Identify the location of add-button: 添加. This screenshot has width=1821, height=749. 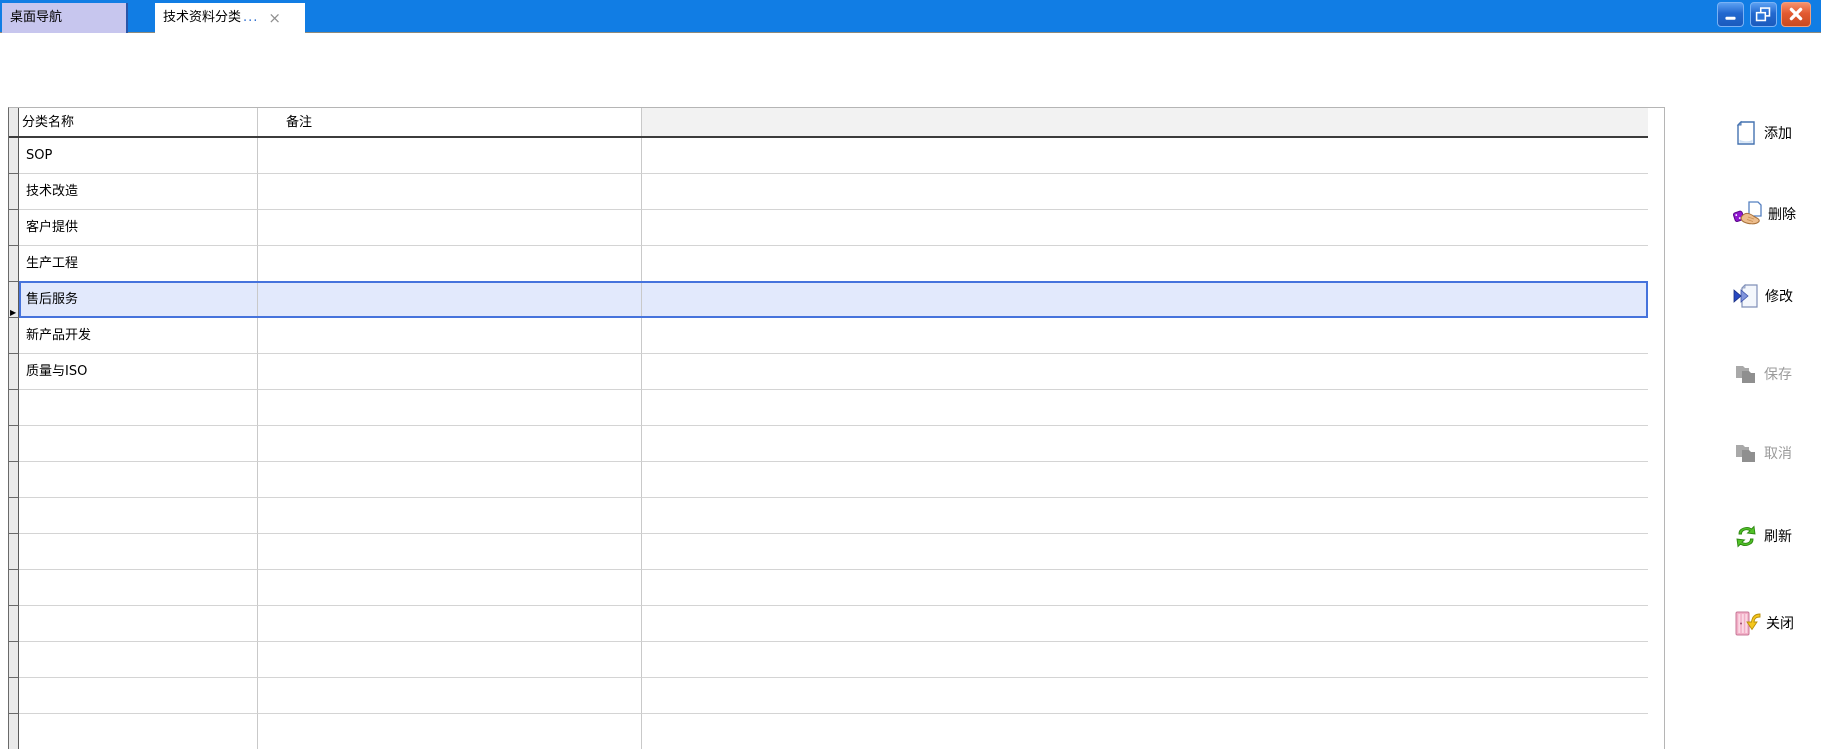
(1762, 133).